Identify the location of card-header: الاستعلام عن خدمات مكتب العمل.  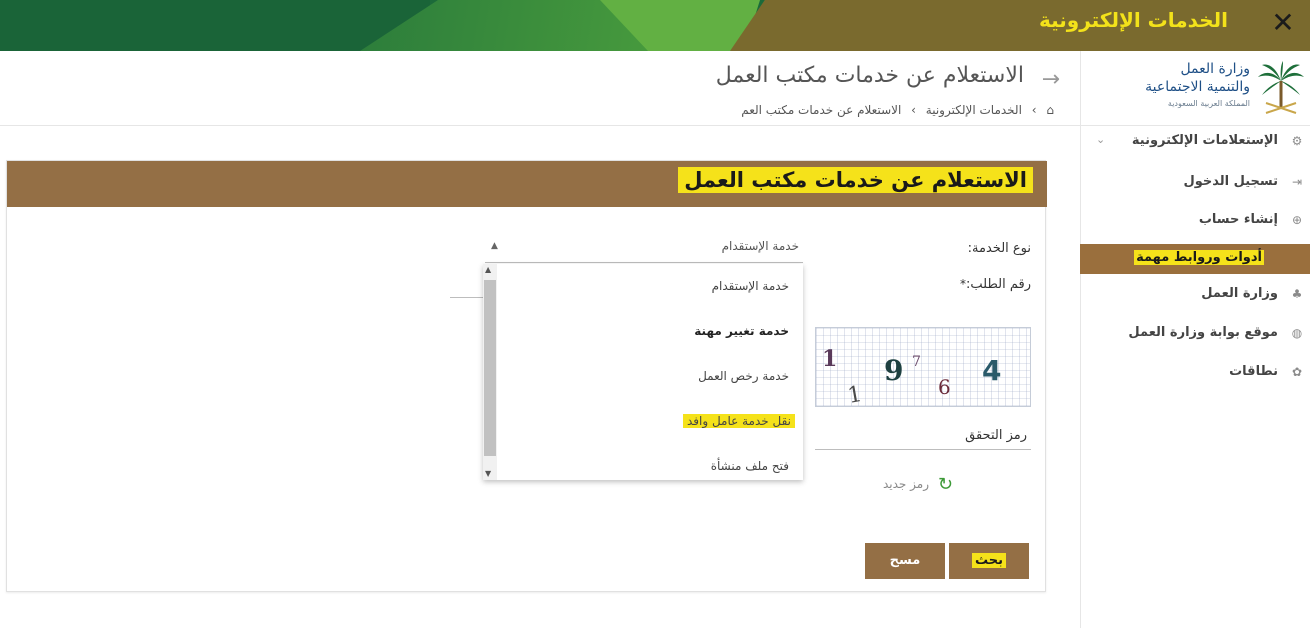
(527, 184).